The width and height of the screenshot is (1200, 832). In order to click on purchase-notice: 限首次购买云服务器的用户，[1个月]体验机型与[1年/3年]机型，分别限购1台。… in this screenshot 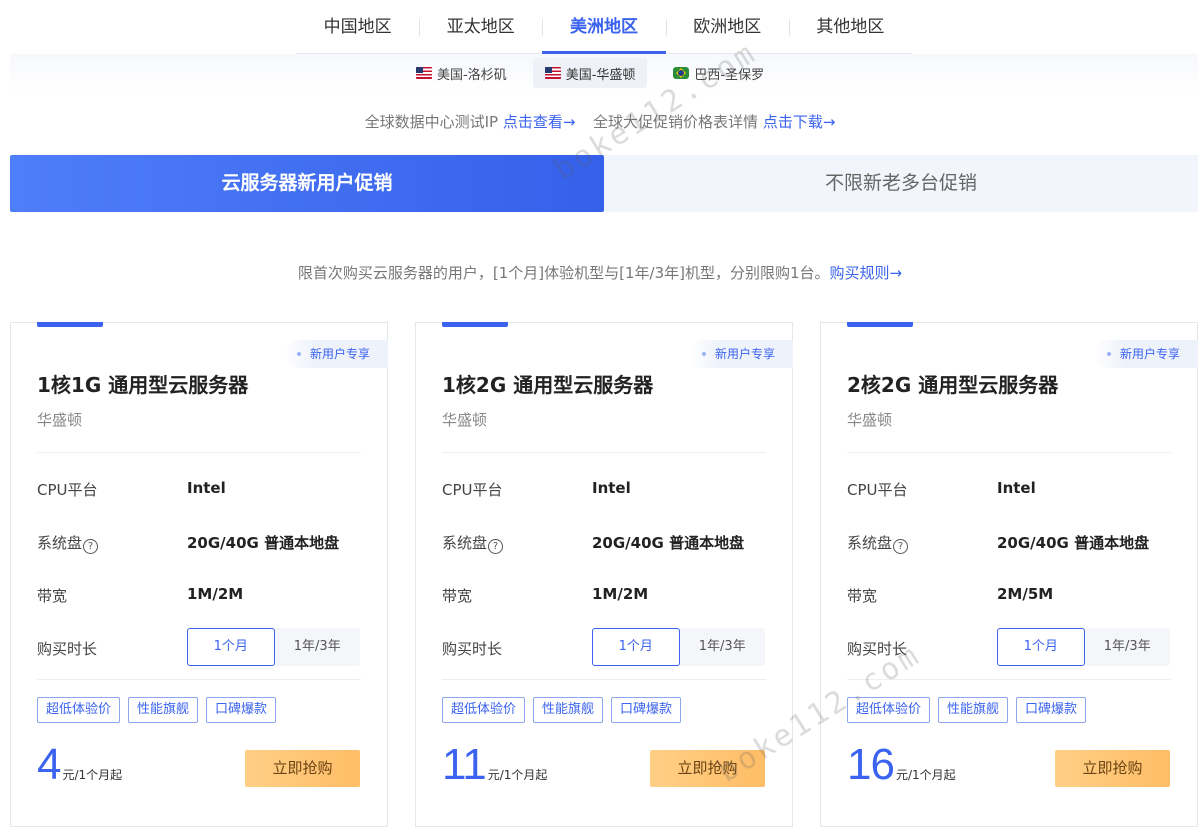, I will do `click(600, 272)`.